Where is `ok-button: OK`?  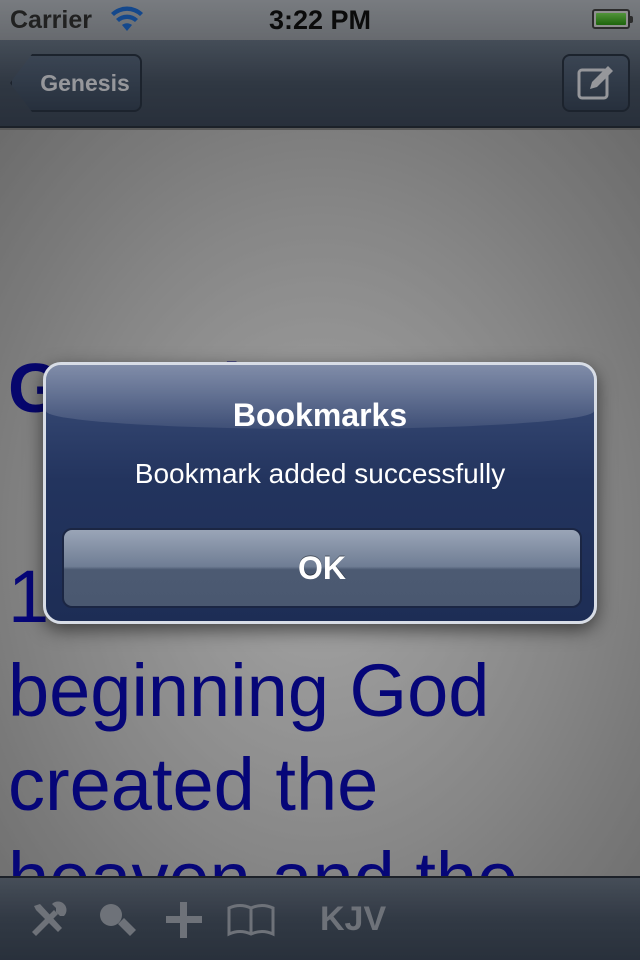 ok-button: OK is located at coordinates (322, 568).